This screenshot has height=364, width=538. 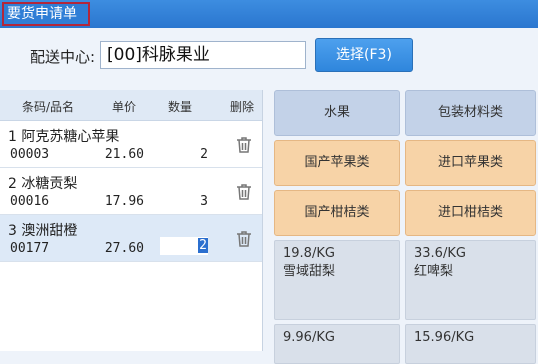 What do you see at coordinates (64, 137) in the screenshot?
I see `item-name: 1 阿克苏糖心苹果` at bounding box center [64, 137].